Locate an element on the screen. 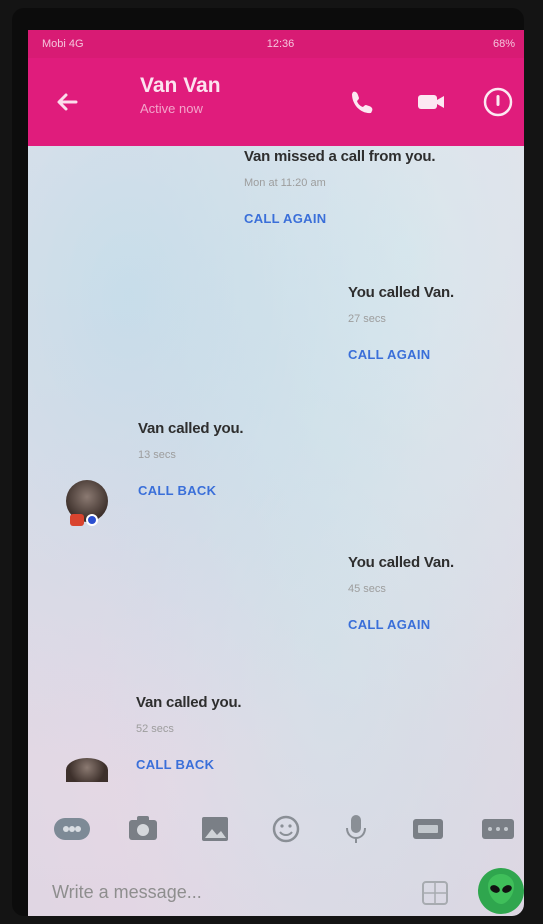  video-call-button is located at coordinates (431, 102).